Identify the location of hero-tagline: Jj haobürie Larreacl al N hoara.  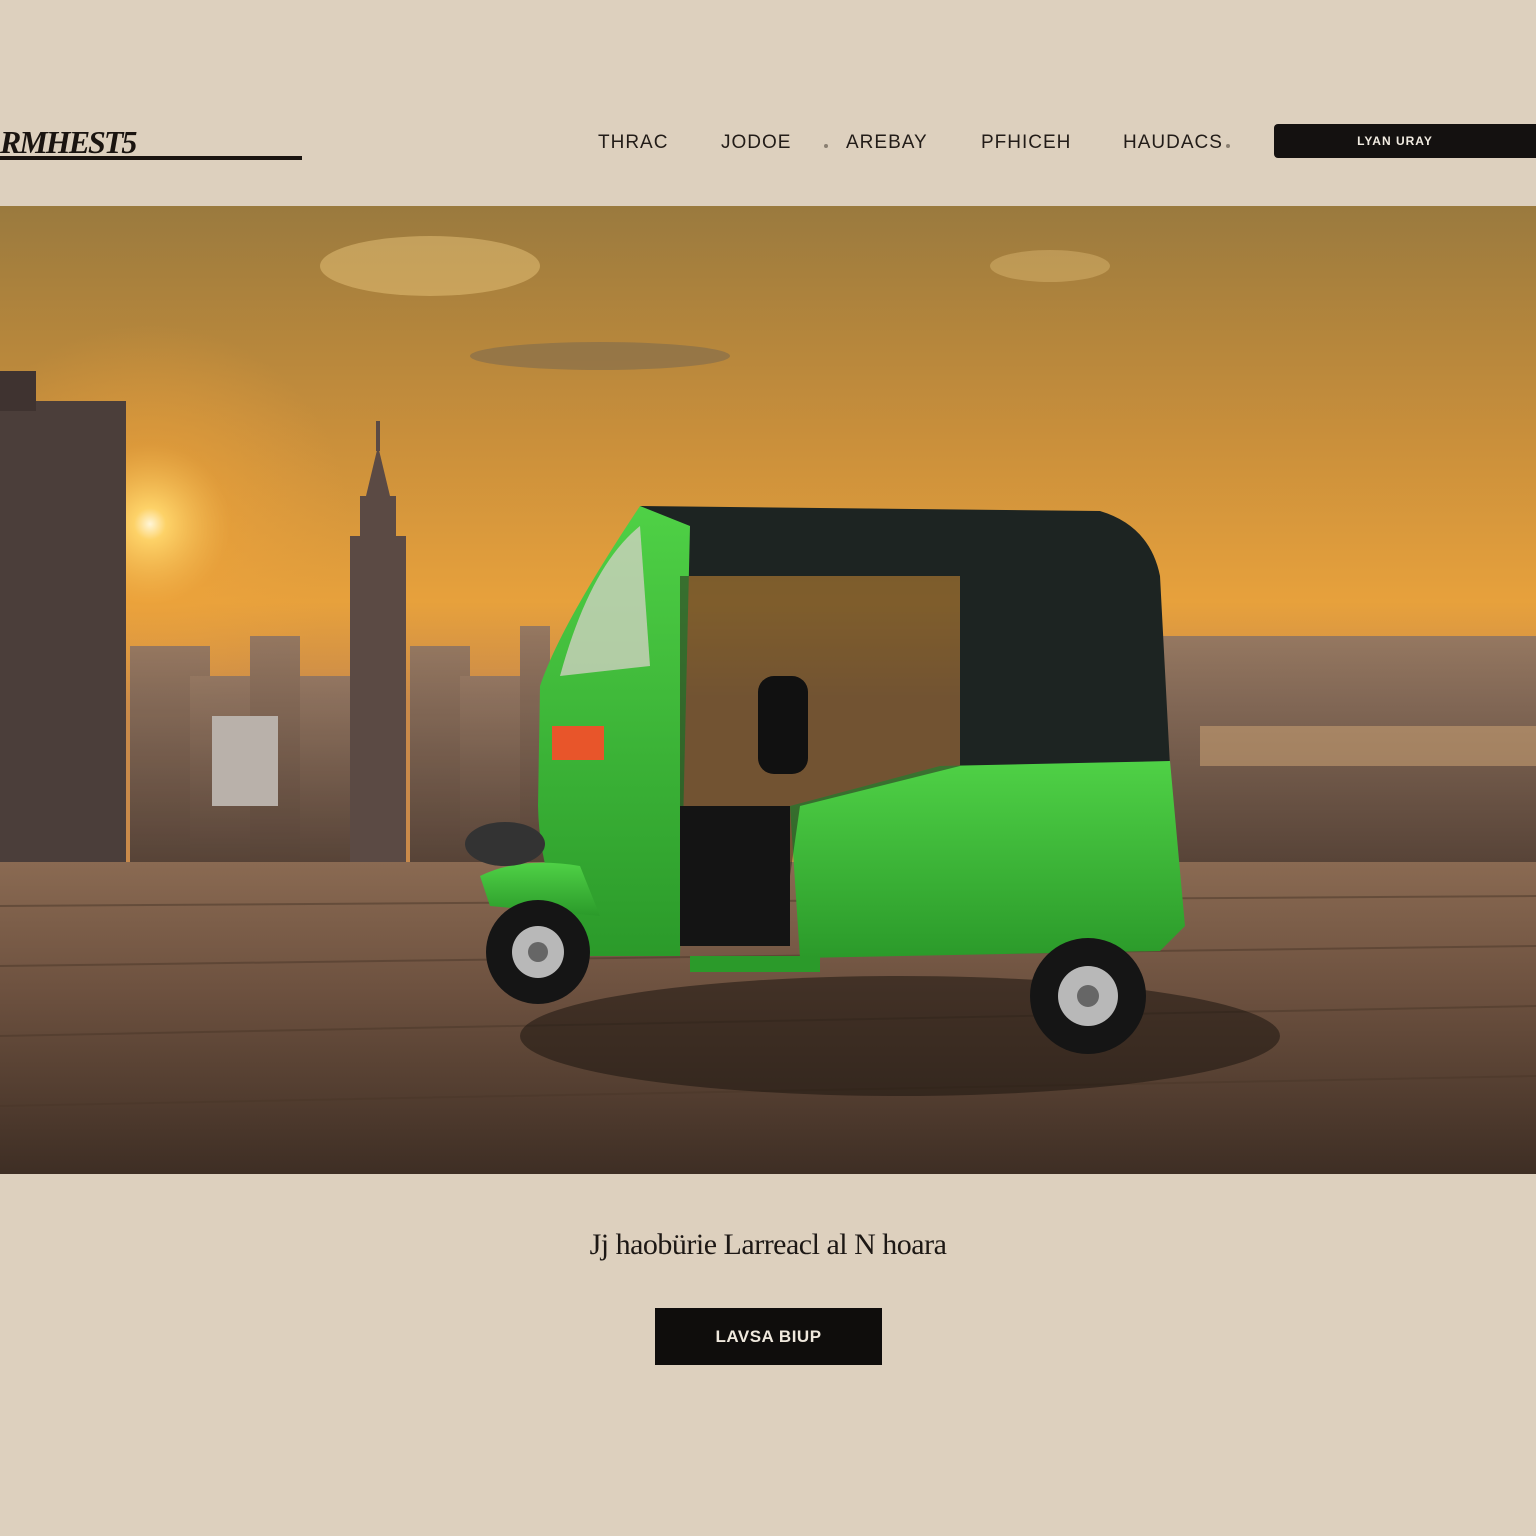
(768, 1244).